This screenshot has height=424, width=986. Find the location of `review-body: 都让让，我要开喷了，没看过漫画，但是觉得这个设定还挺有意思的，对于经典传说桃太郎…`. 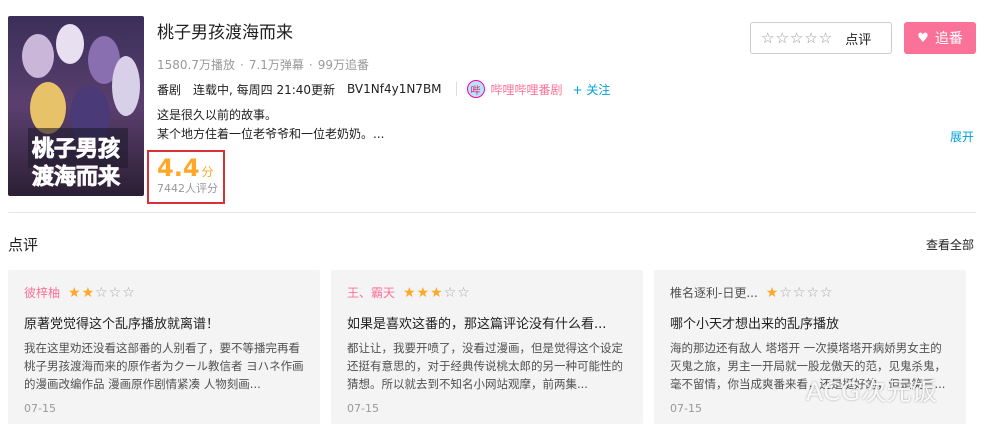

review-body: 都让让，我要开喷了，没看过漫画，但是觉得这个设定还挺有意思的，对于经典传说桃太郎… is located at coordinates (485, 366).